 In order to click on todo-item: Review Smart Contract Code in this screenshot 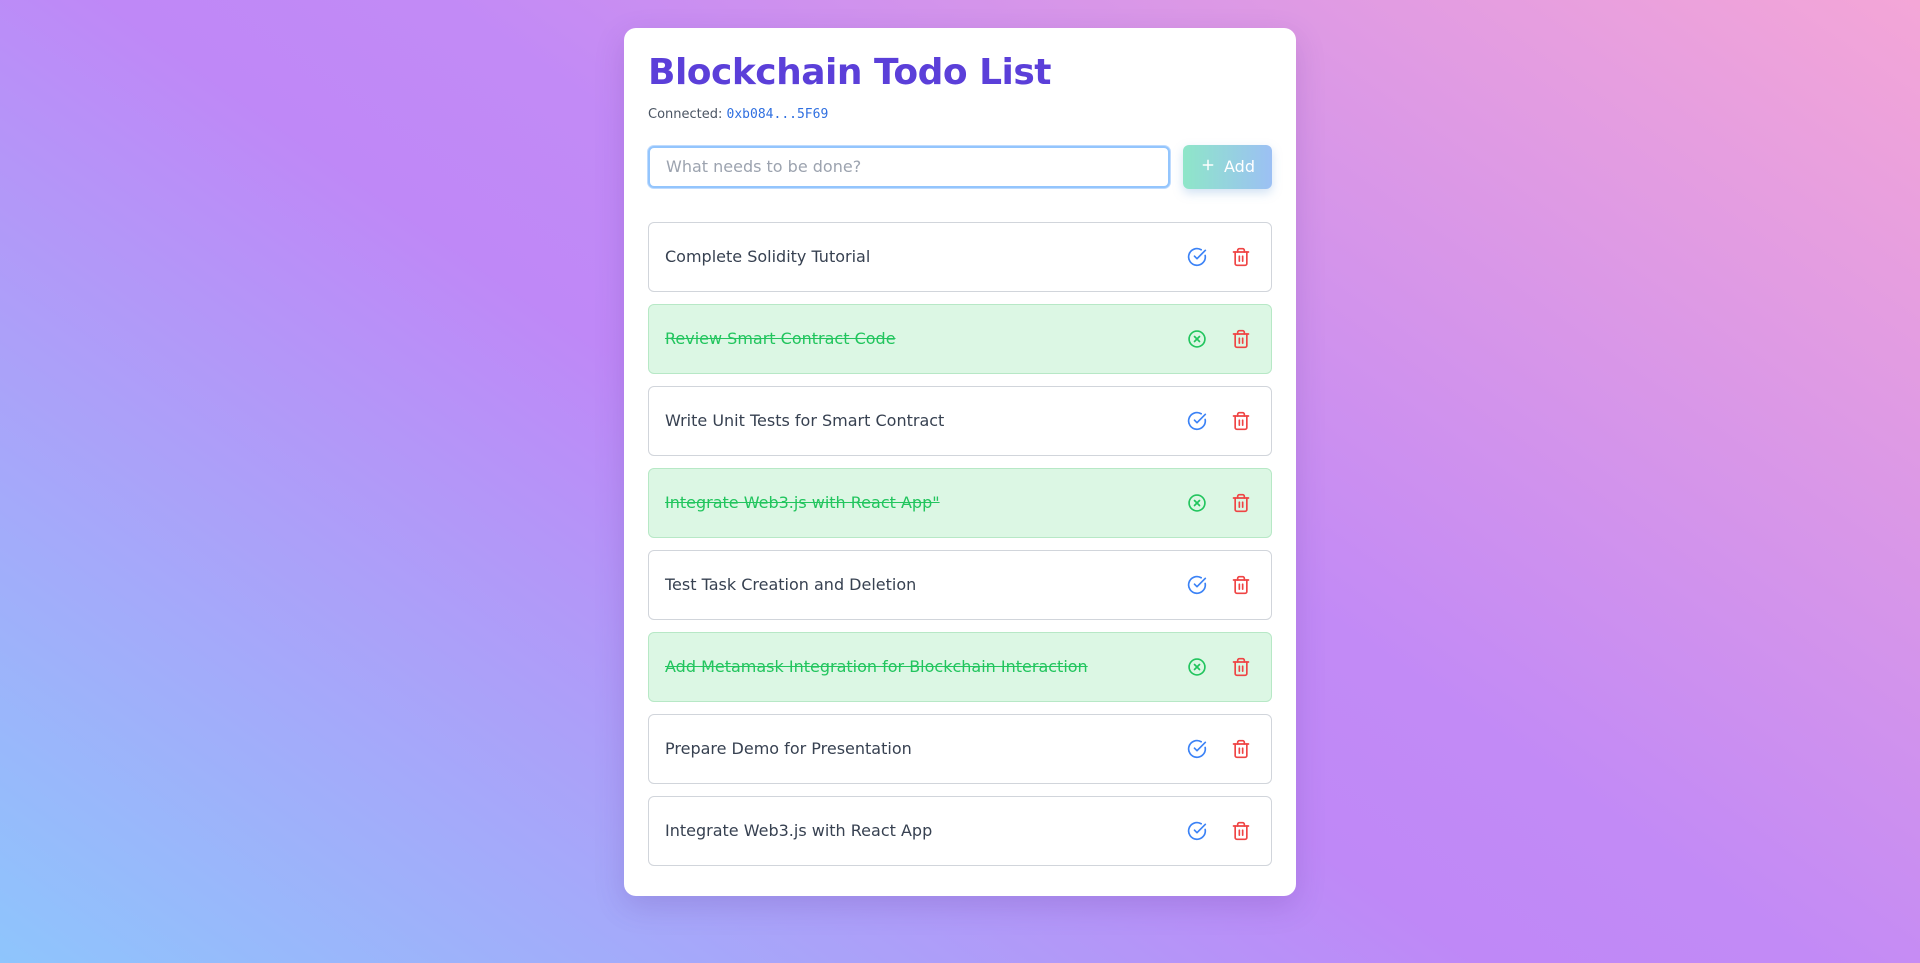, I will do `click(960, 338)`.